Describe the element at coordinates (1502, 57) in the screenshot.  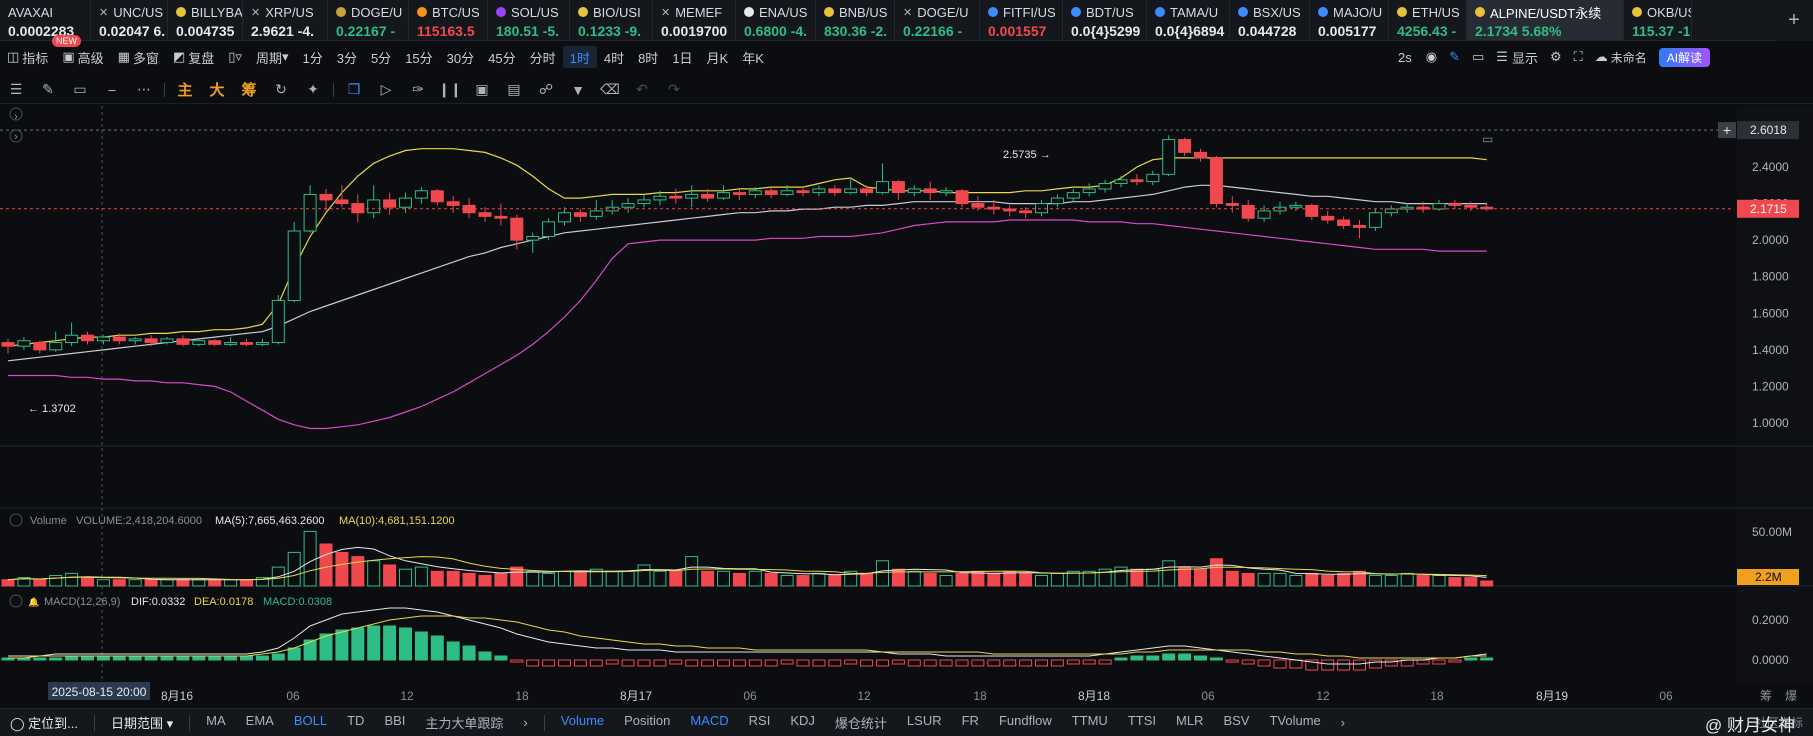
I see `list-icon: ☰` at that location.